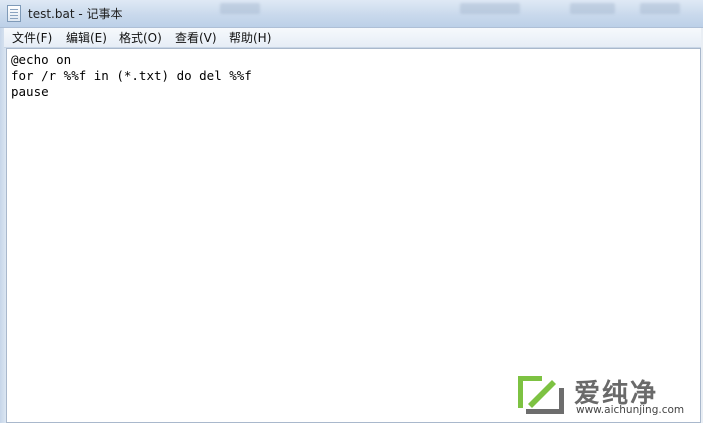 The height and width of the screenshot is (423, 703). Describe the element at coordinates (196, 38) in the screenshot. I see `menu-view: 查看(V)` at that location.